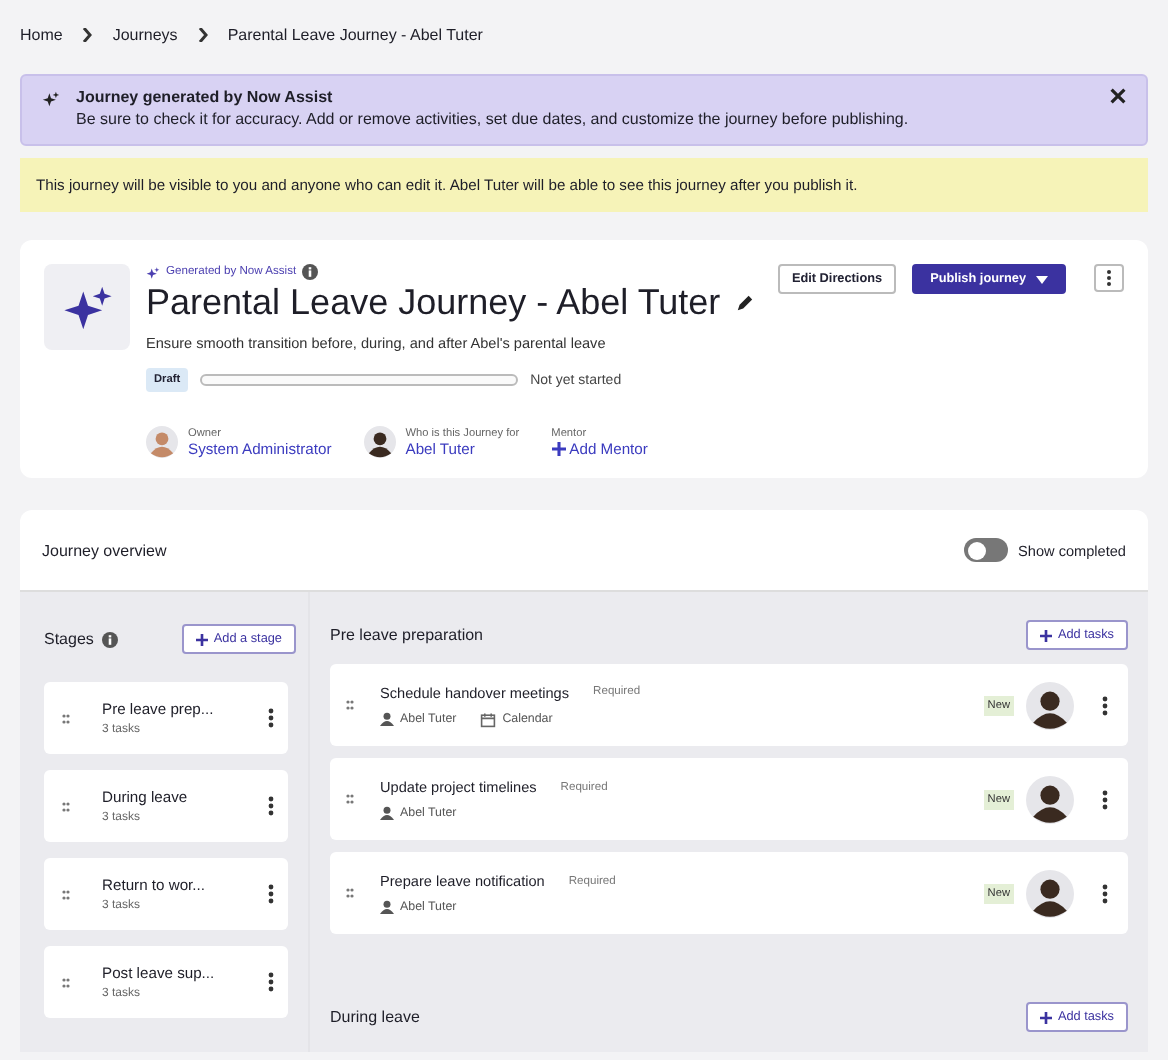  What do you see at coordinates (488, 719) in the screenshot?
I see `calendar-icon` at bounding box center [488, 719].